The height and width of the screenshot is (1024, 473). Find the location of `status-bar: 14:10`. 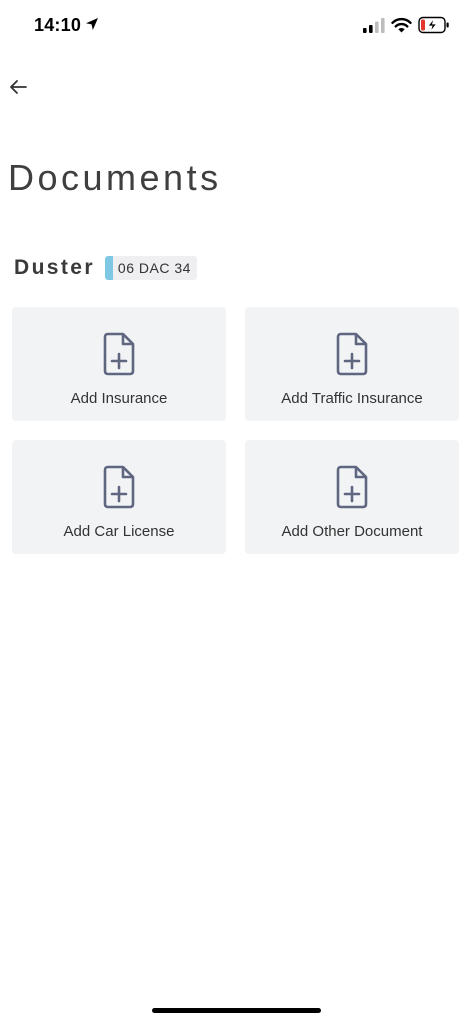

status-bar: 14:10 is located at coordinates (236, 27).